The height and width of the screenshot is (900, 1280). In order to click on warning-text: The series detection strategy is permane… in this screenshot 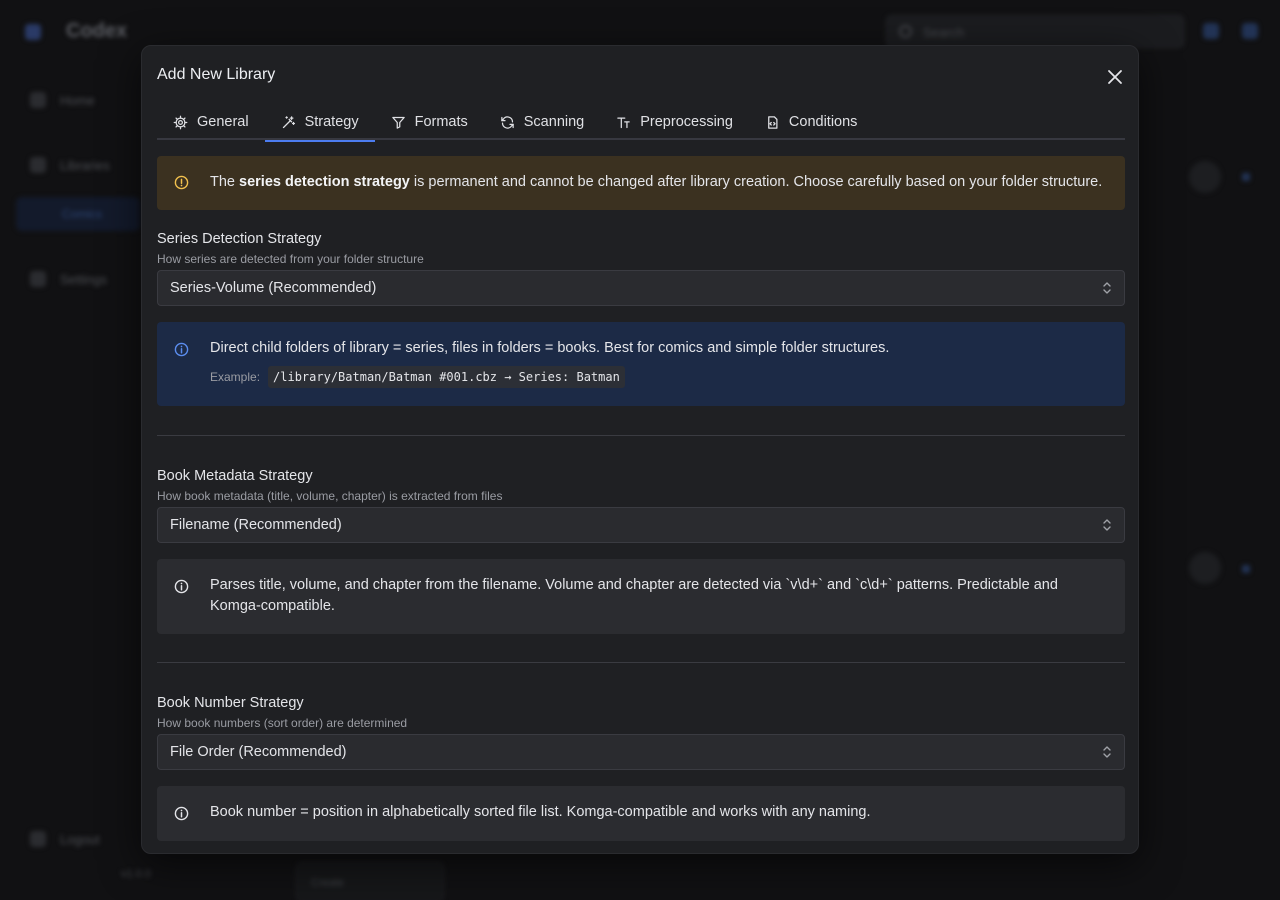, I will do `click(656, 182)`.